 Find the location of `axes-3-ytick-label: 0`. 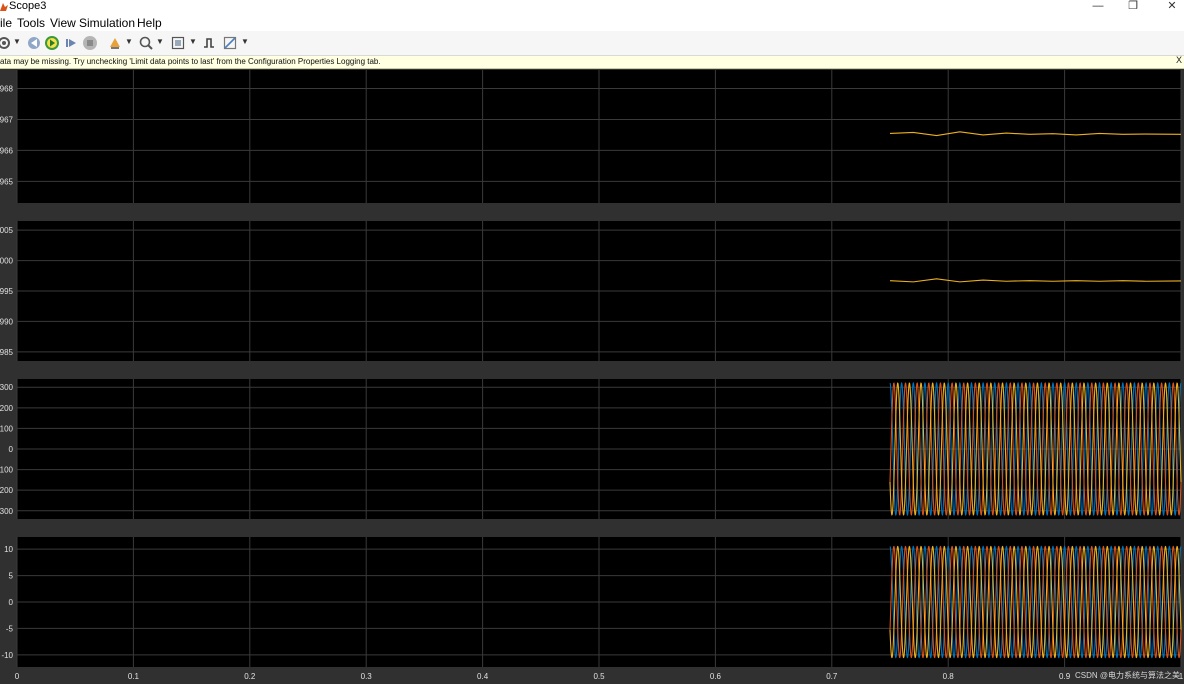

axes-3-ytick-label: 0 is located at coordinates (11, 449).